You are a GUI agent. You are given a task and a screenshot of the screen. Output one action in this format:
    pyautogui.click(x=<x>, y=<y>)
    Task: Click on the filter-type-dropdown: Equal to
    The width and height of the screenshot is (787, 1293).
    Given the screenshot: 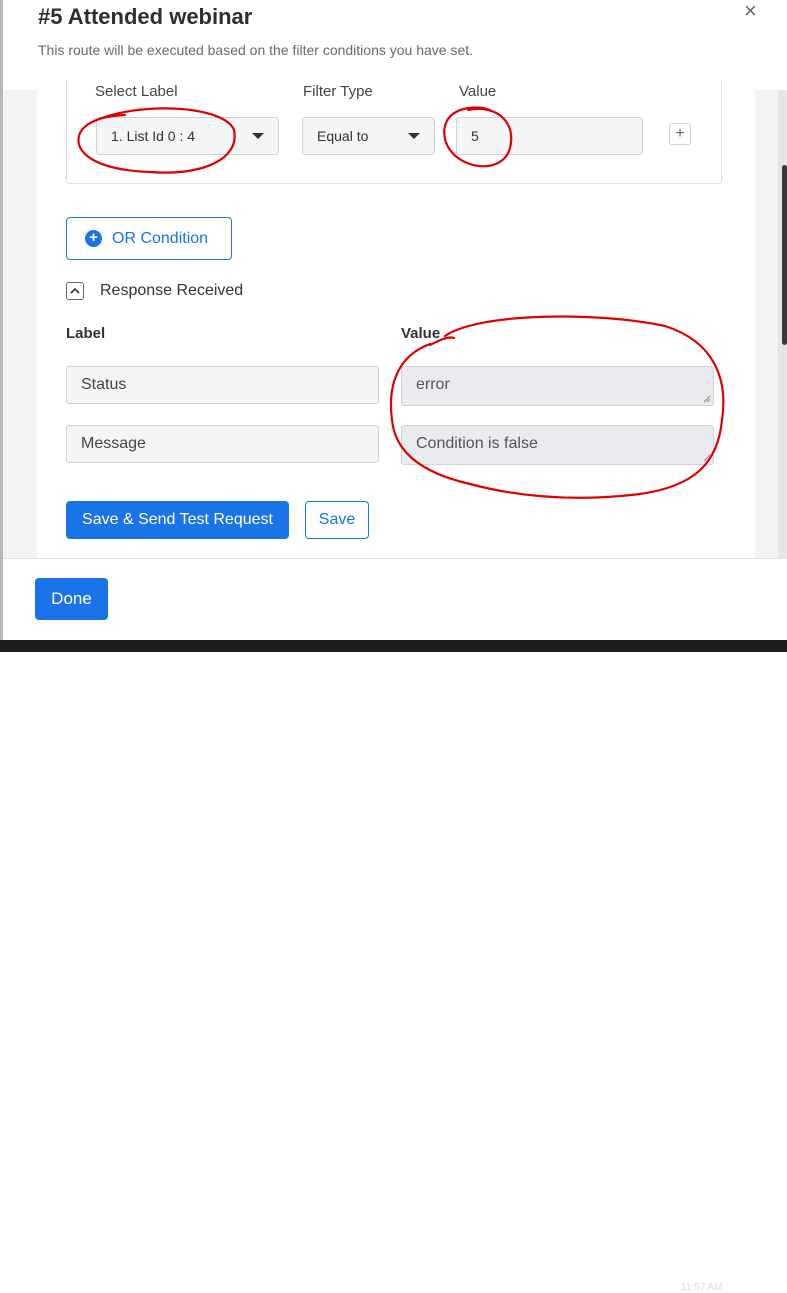 What is the action you would take?
    pyautogui.click(x=368, y=136)
    